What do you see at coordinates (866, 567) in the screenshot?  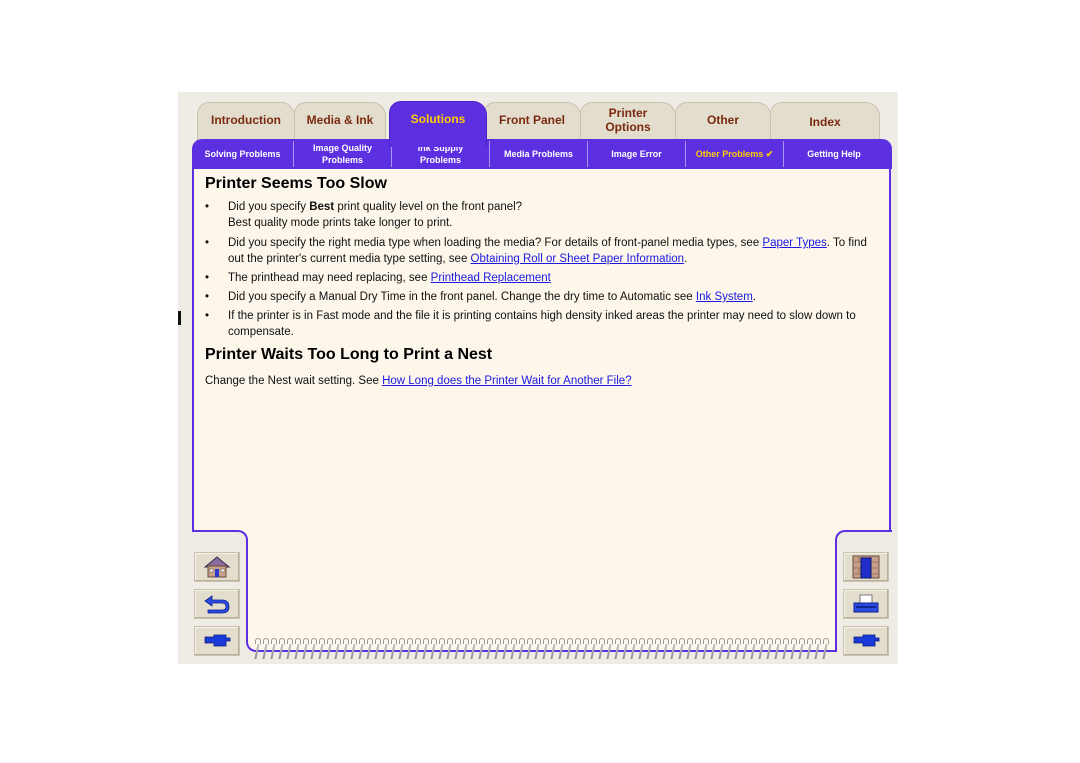 I see `exit-button` at bounding box center [866, 567].